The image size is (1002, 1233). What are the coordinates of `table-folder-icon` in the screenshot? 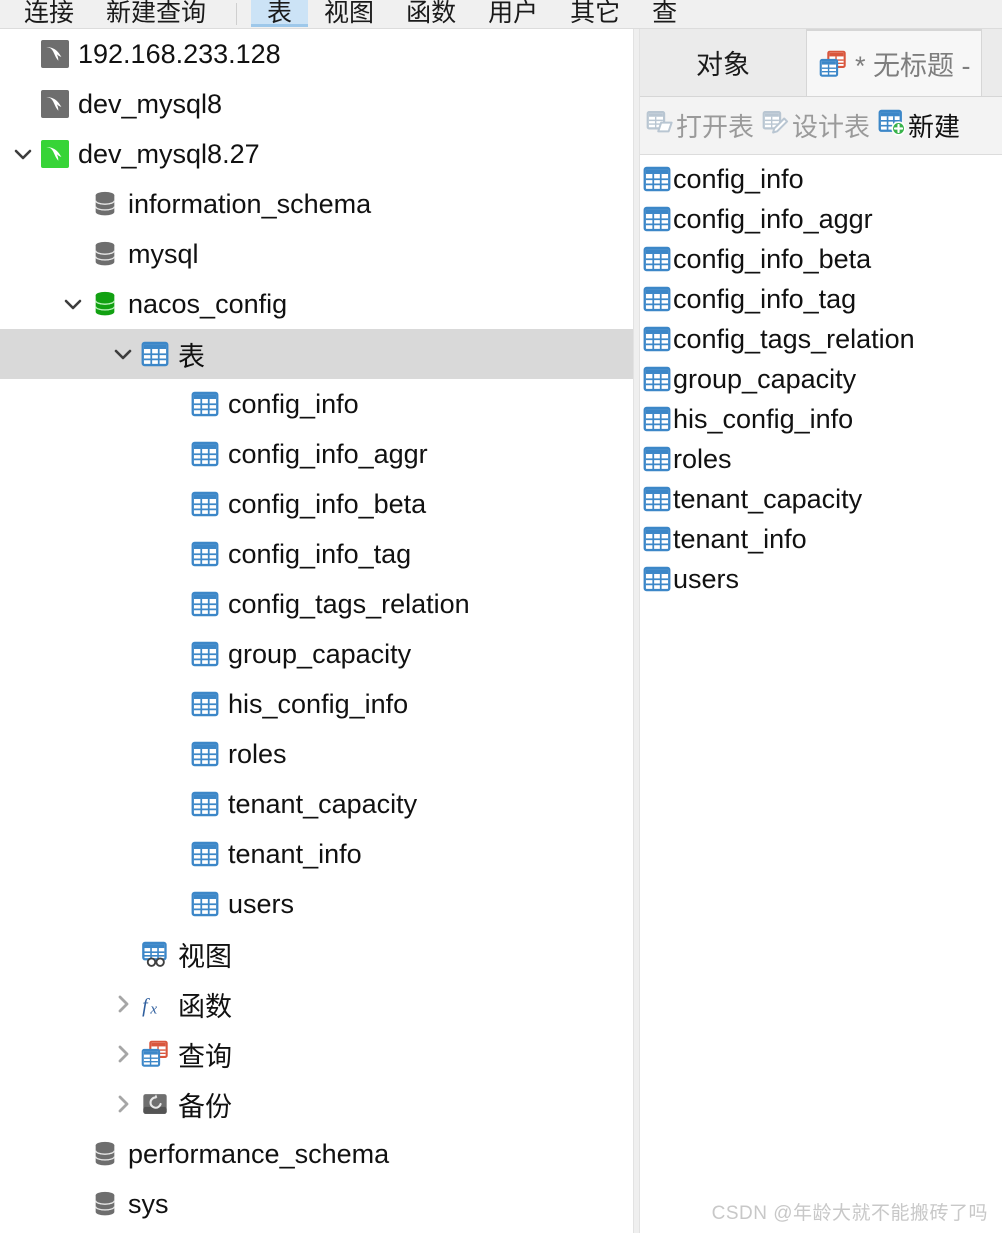 It's located at (155, 354).